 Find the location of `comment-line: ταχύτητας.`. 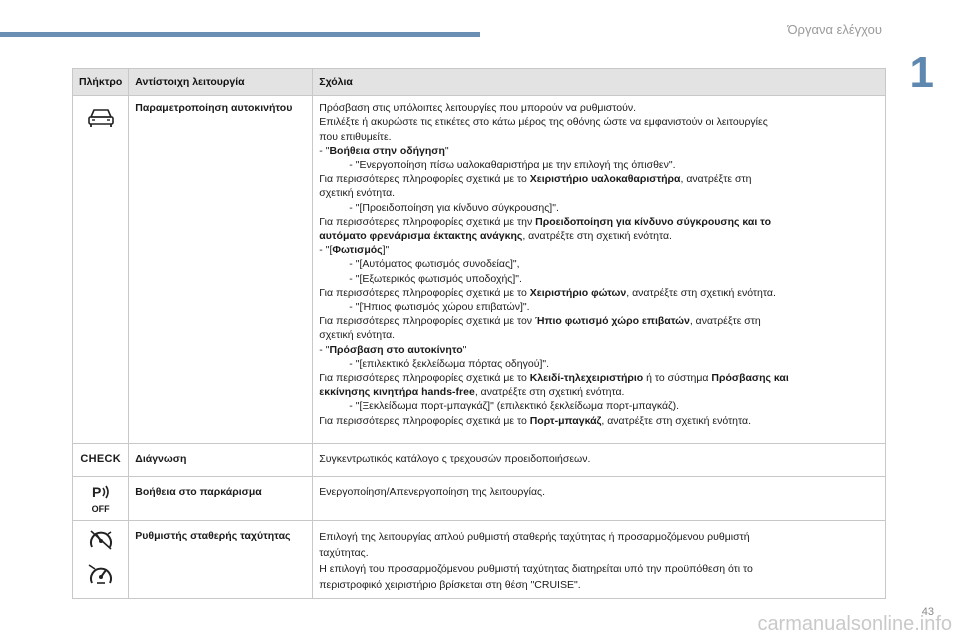

comment-line: ταχύτητας. is located at coordinates (344, 553).